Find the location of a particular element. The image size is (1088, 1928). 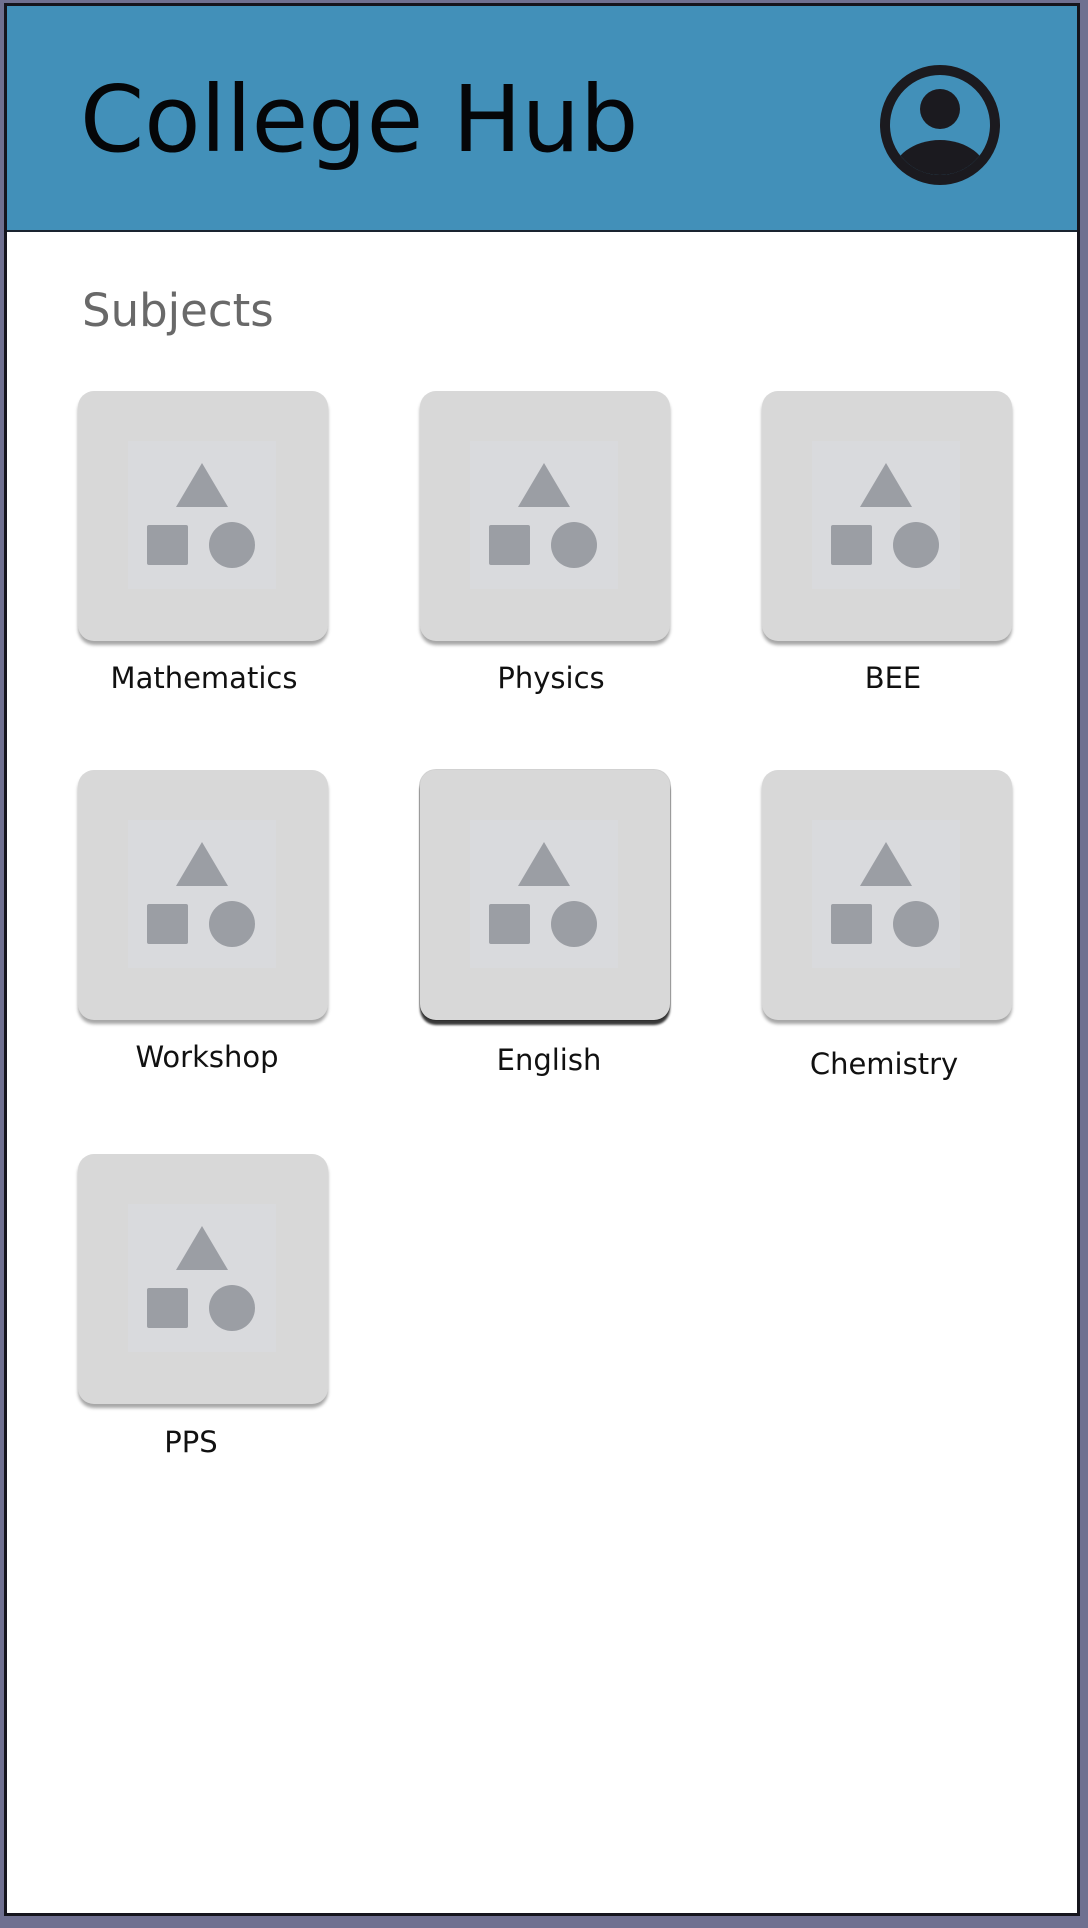

app-bar: College Hub is located at coordinates (542, 119).